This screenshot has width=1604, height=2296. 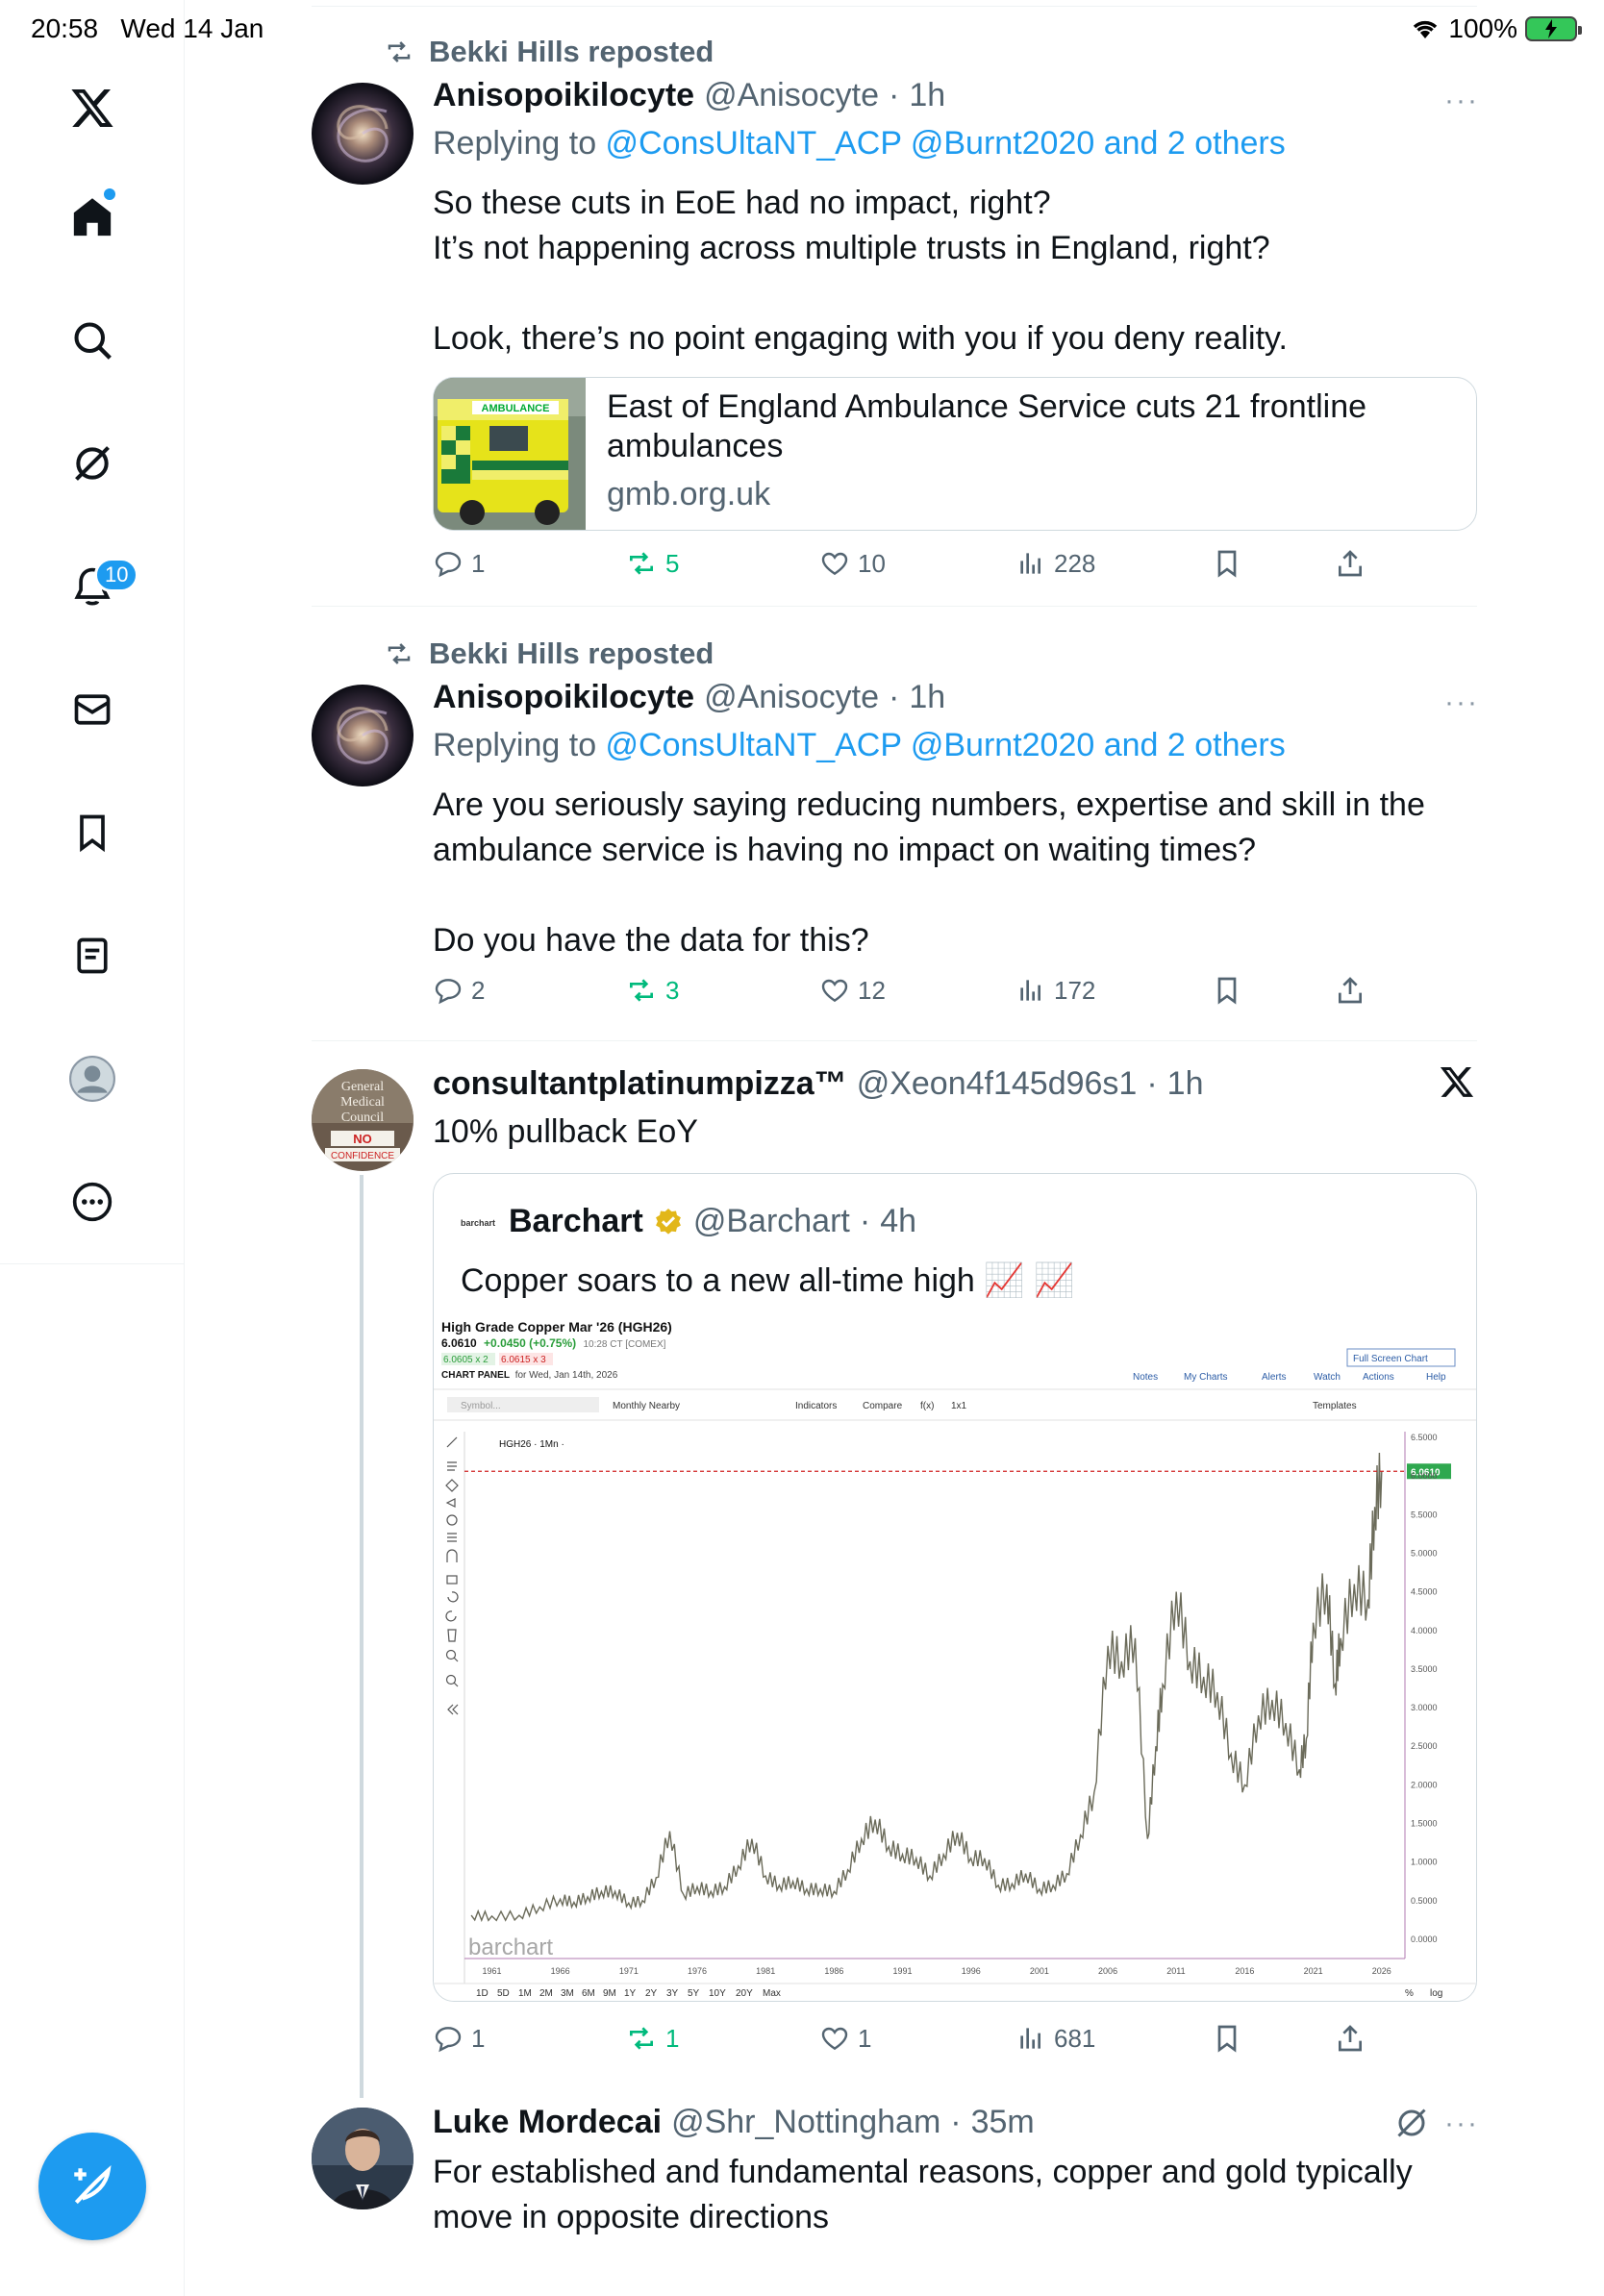 What do you see at coordinates (92, 2186) in the screenshot?
I see `compose-post-button` at bounding box center [92, 2186].